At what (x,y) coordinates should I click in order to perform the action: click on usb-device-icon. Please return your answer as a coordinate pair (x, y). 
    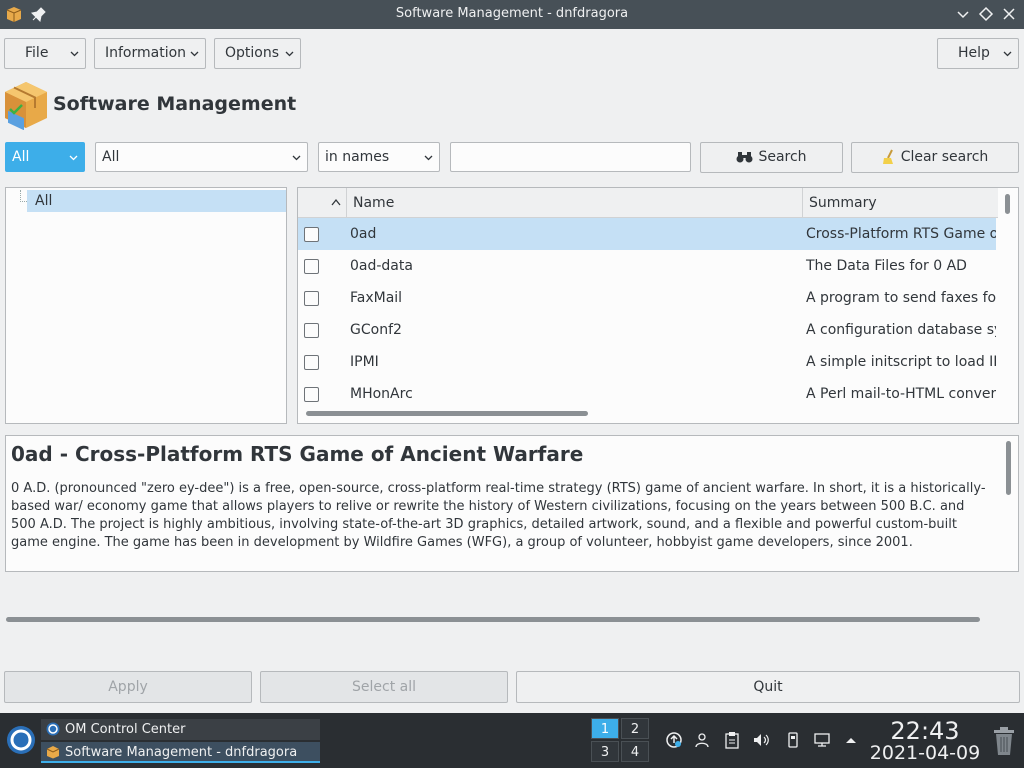
    Looking at the image, I should click on (793, 740).